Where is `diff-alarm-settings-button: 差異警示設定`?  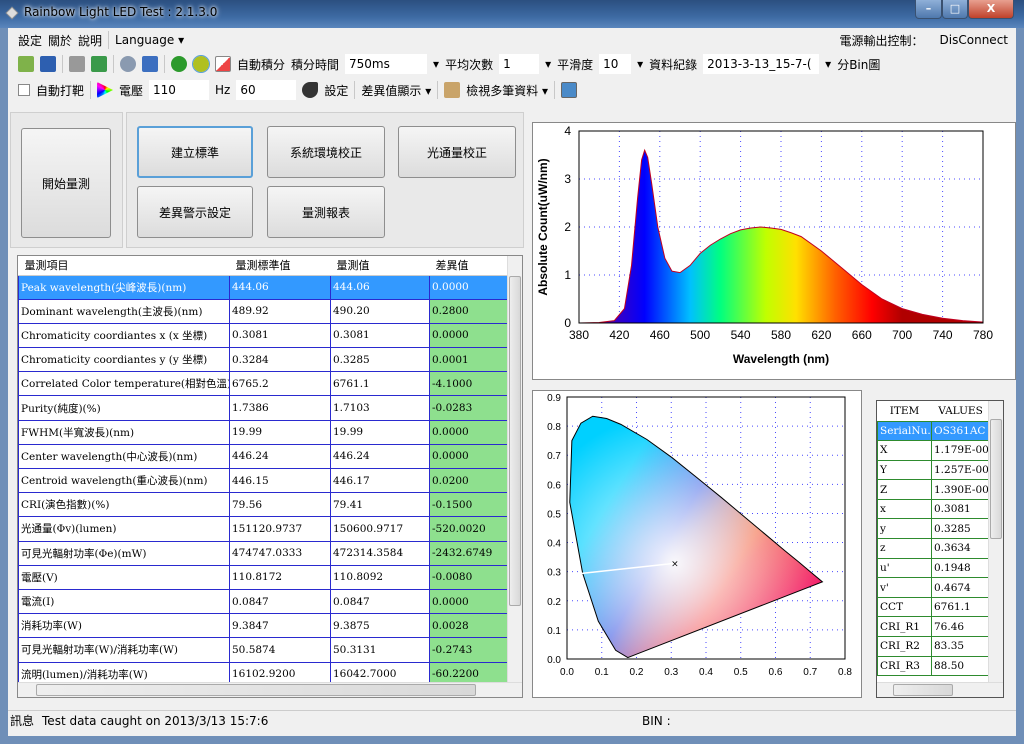
diff-alarm-settings-button: 差異警示設定 is located at coordinates (195, 212).